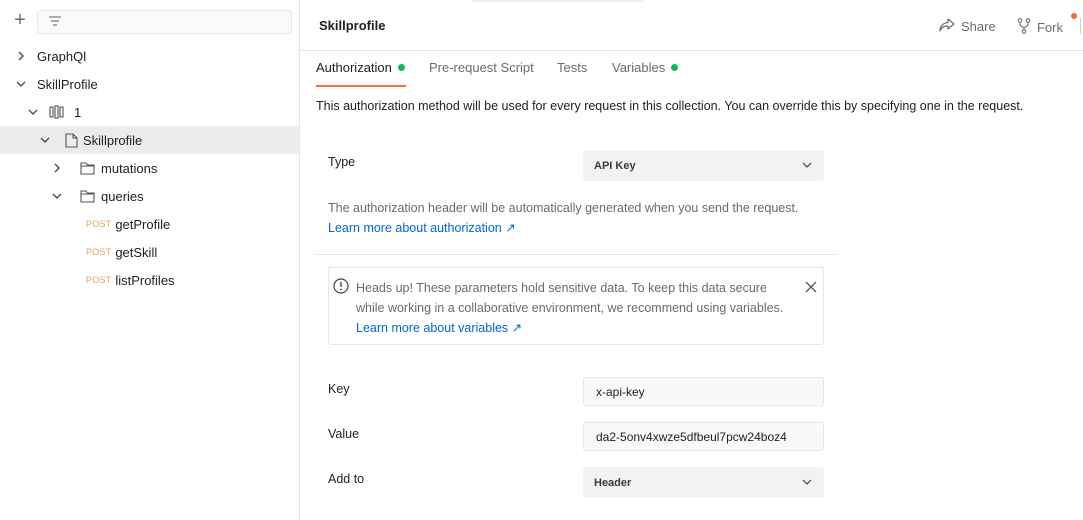  What do you see at coordinates (164, 22) in the screenshot?
I see `filter-input` at bounding box center [164, 22].